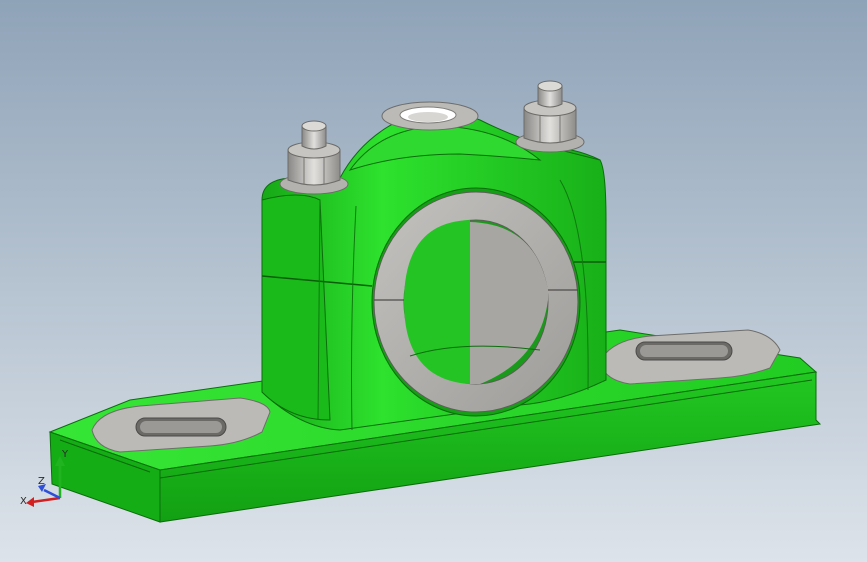  I want to click on x-axis-arrow, so click(46, 500).